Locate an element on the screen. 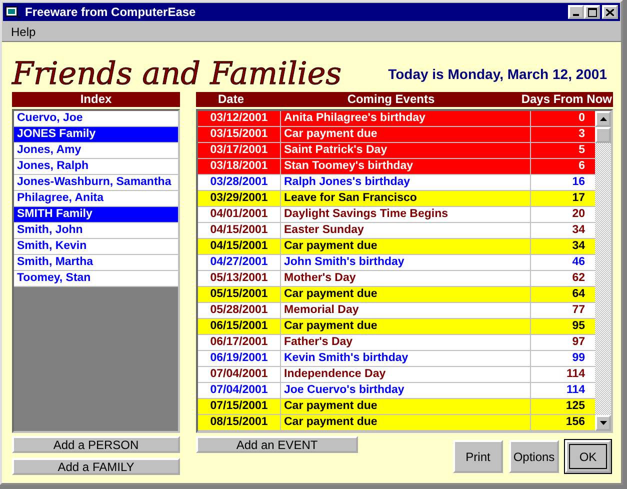  index-item: Smith, John is located at coordinates (96, 231).